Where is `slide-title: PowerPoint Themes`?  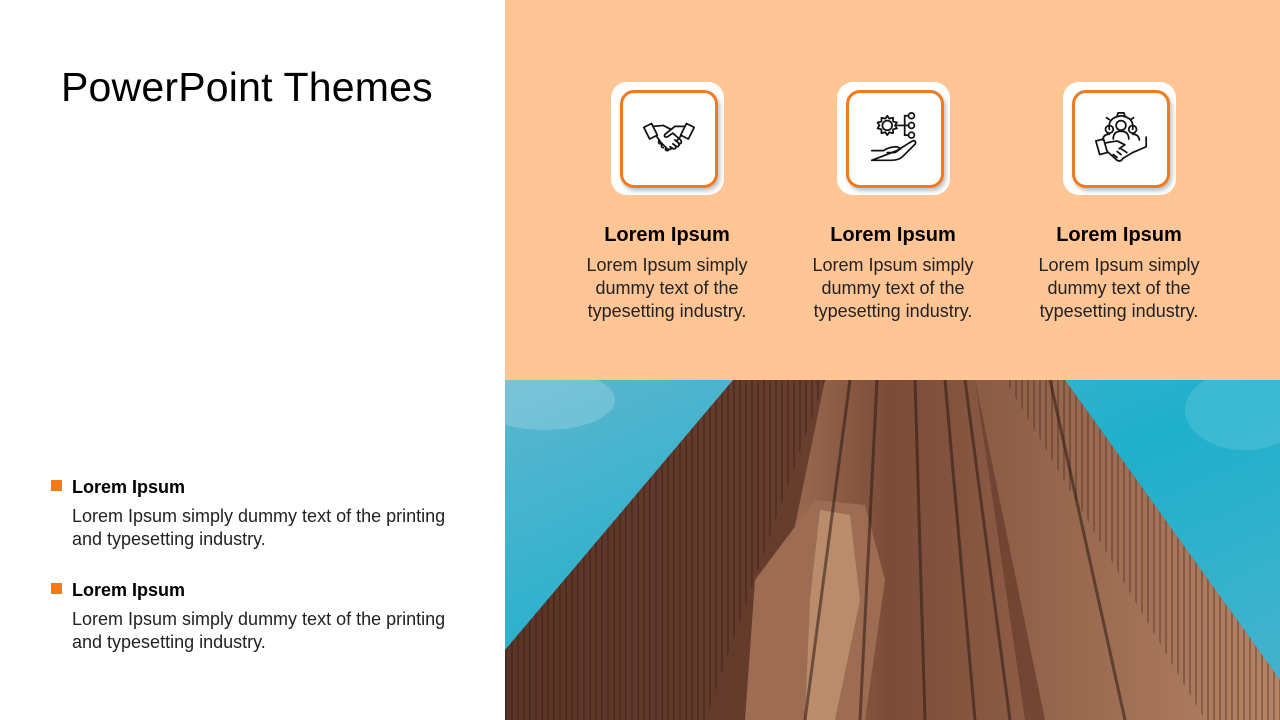
slide-title: PowerPoint Themes is located at coordinates (247, 87).